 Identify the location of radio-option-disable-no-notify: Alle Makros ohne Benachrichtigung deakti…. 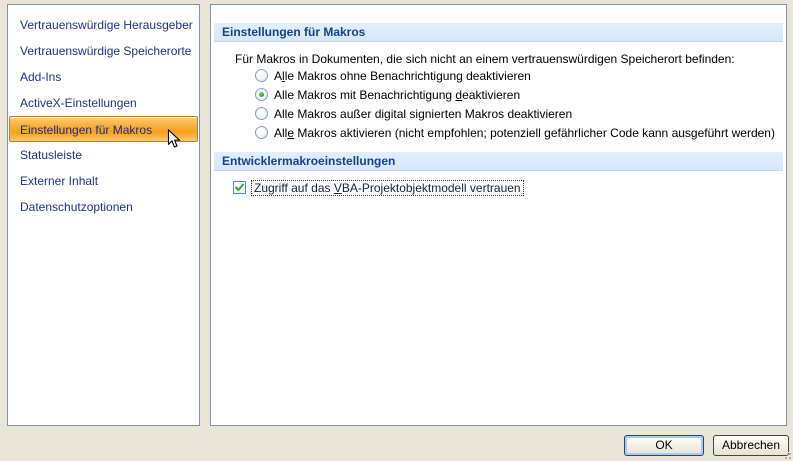
(515, 75).